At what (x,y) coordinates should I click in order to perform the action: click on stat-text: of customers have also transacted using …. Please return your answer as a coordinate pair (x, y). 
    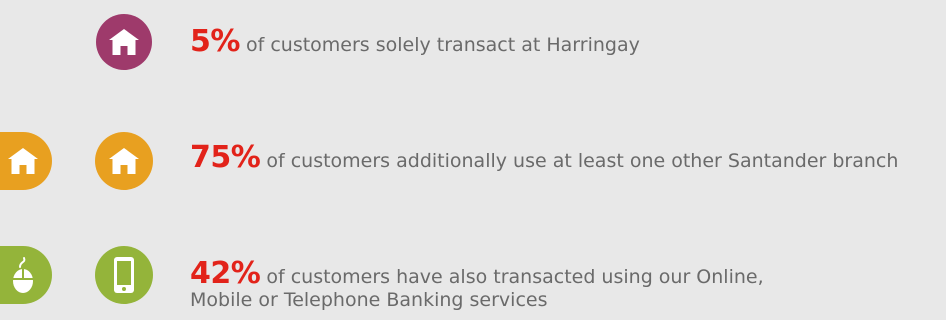
    Looking at the image, I should click on (512, 277).